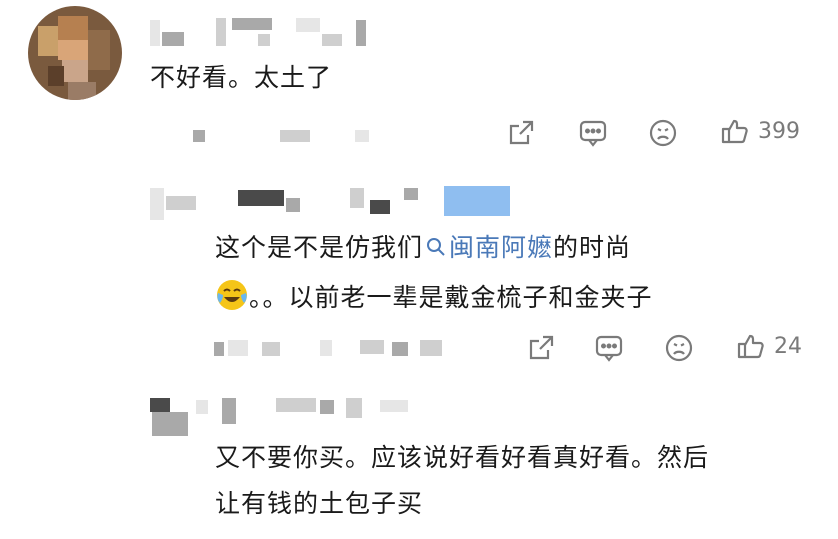  Describe the element at coordinates (436, 247) in the screenshot. I see `search-icon` at that location.